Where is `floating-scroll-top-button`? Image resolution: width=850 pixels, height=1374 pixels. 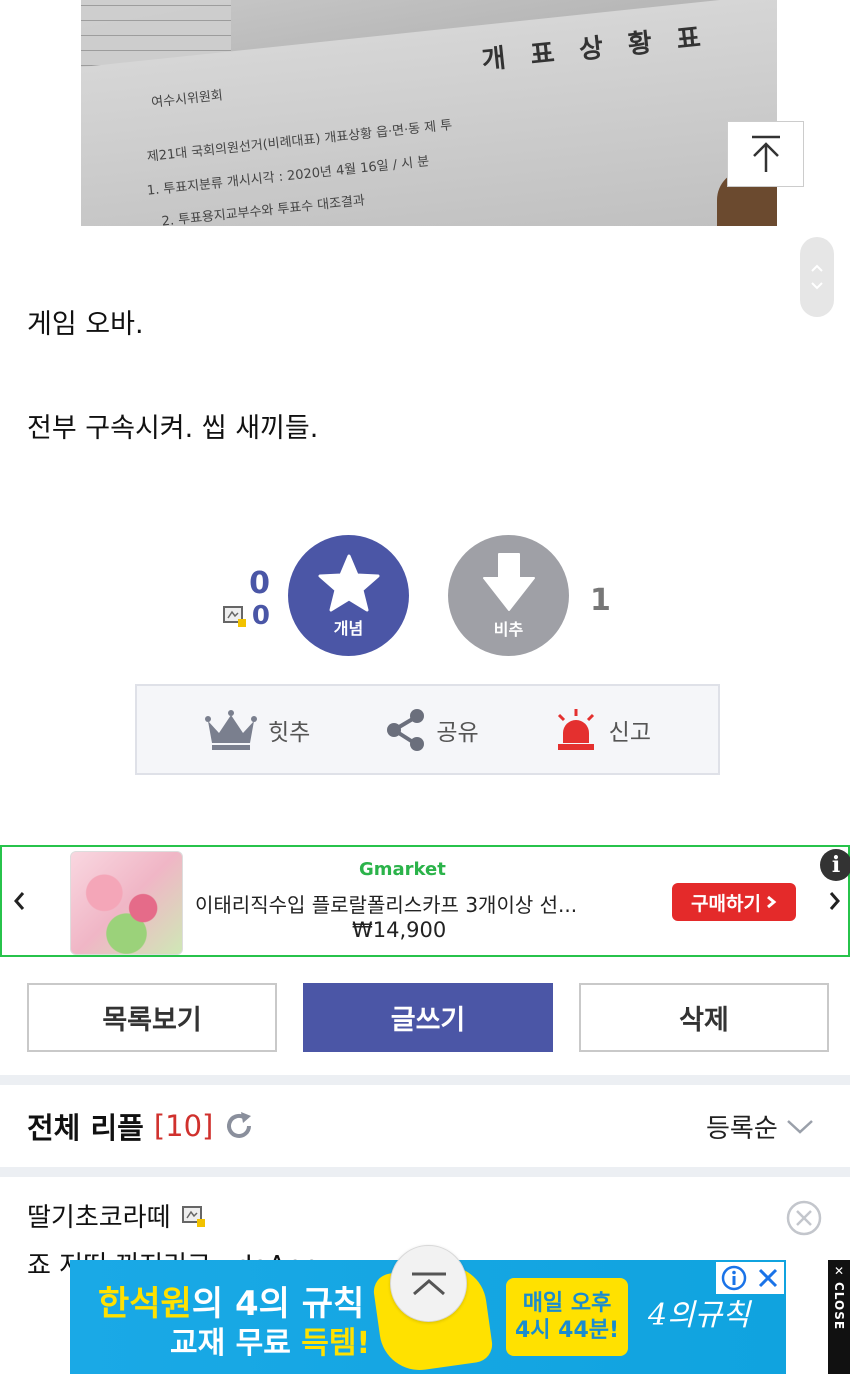
floating-scroll-top-button is located at coordinates (428, 1283).